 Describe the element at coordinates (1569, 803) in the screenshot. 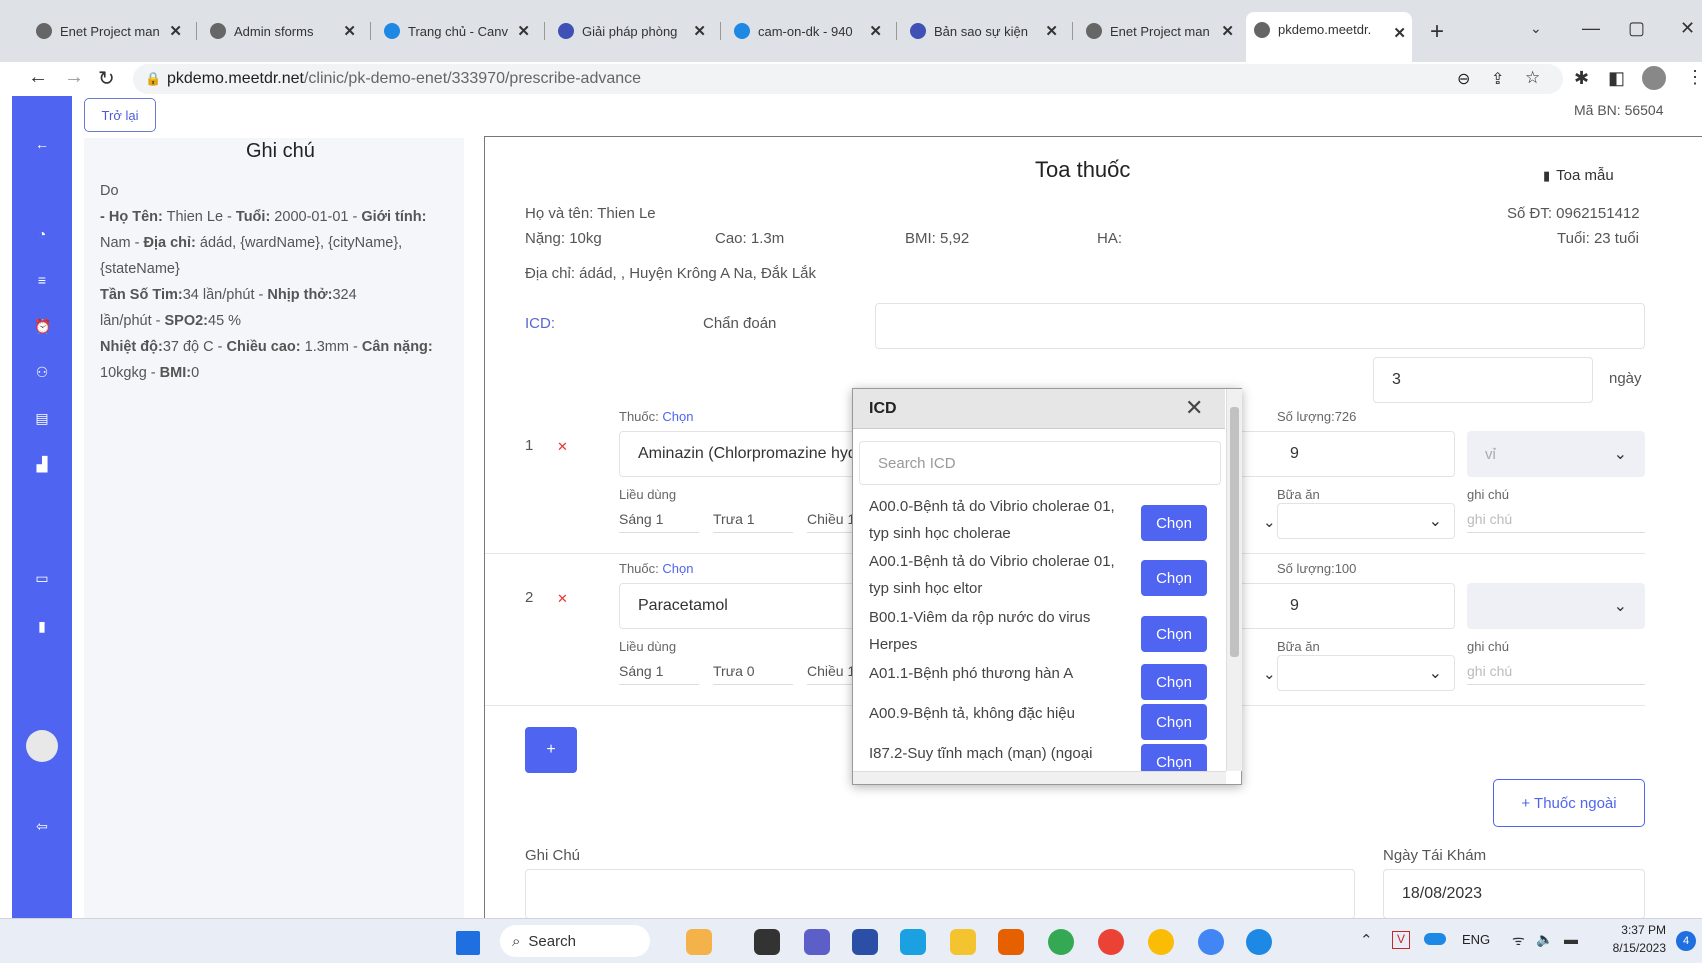

I see `external-drug-button: + Thuốc ngoài` at that location.